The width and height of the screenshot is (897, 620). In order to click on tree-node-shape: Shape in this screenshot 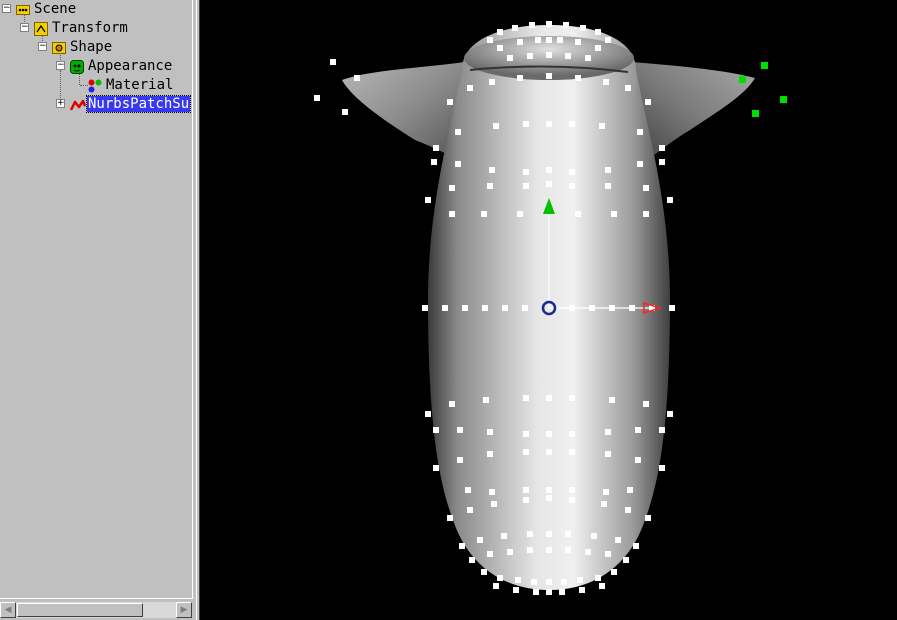, I will do `click(82, 47)`.